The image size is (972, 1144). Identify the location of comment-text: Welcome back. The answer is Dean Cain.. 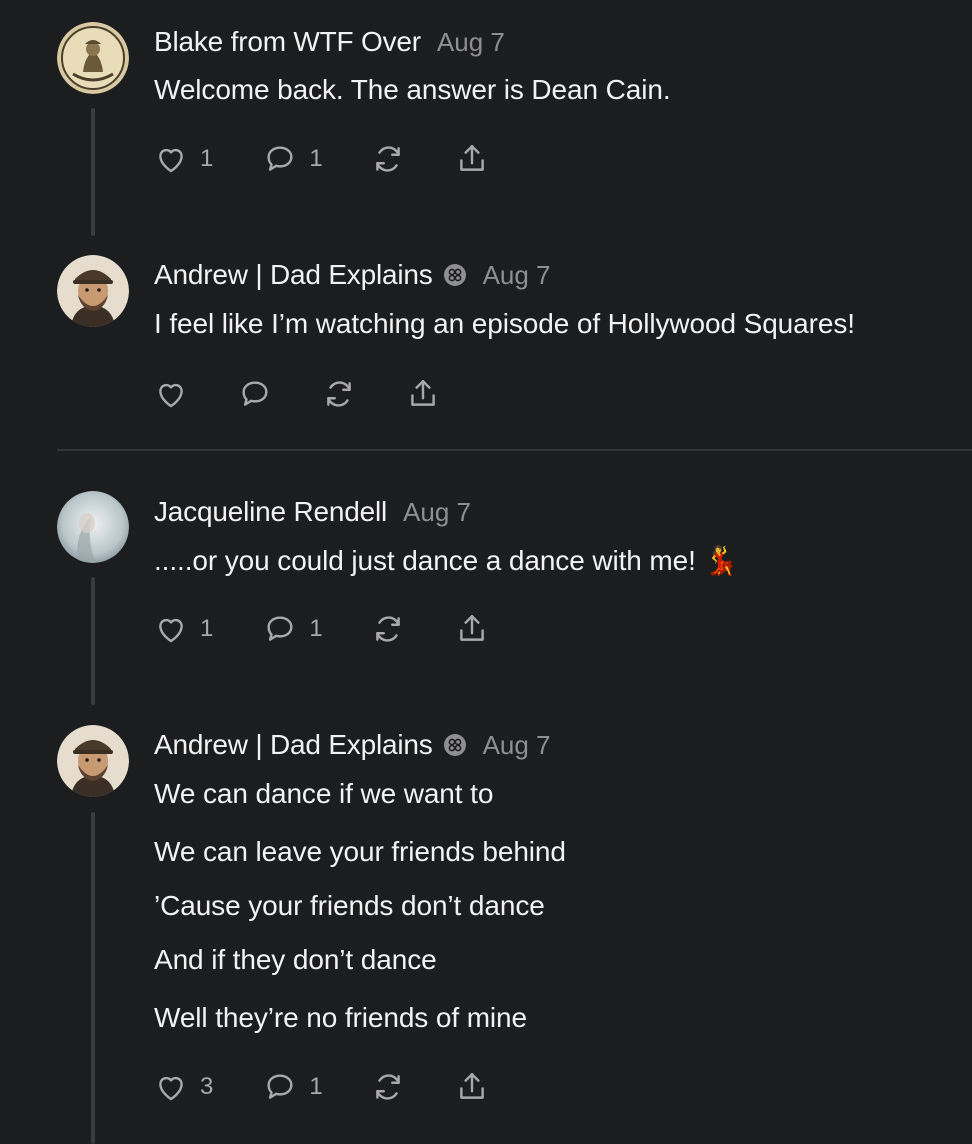
(412, 89).